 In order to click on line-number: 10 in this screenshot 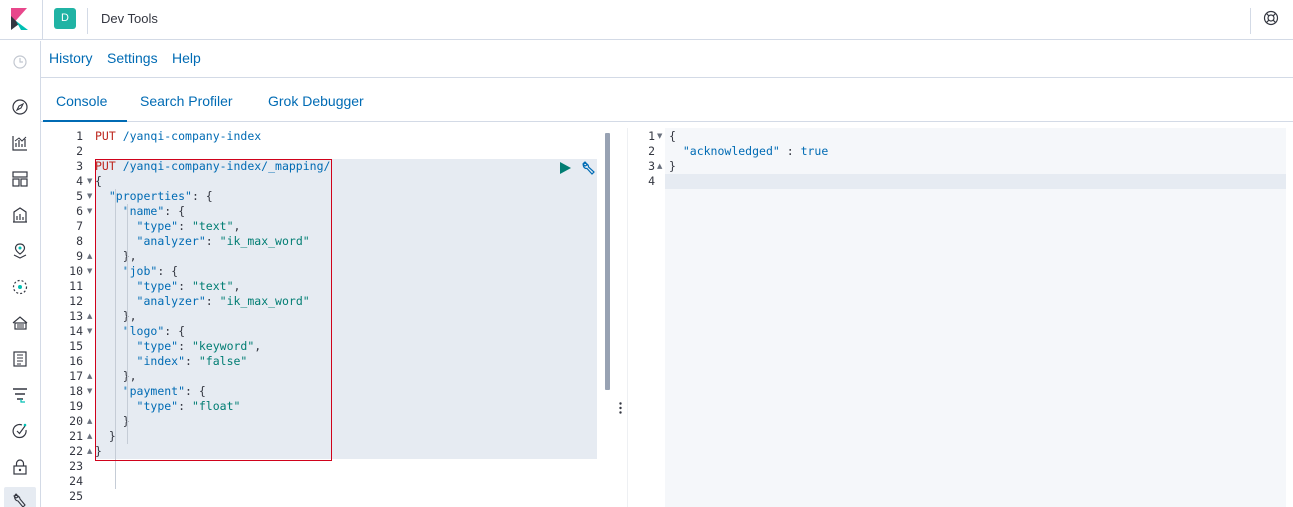, I will do `click(76, 271)`.